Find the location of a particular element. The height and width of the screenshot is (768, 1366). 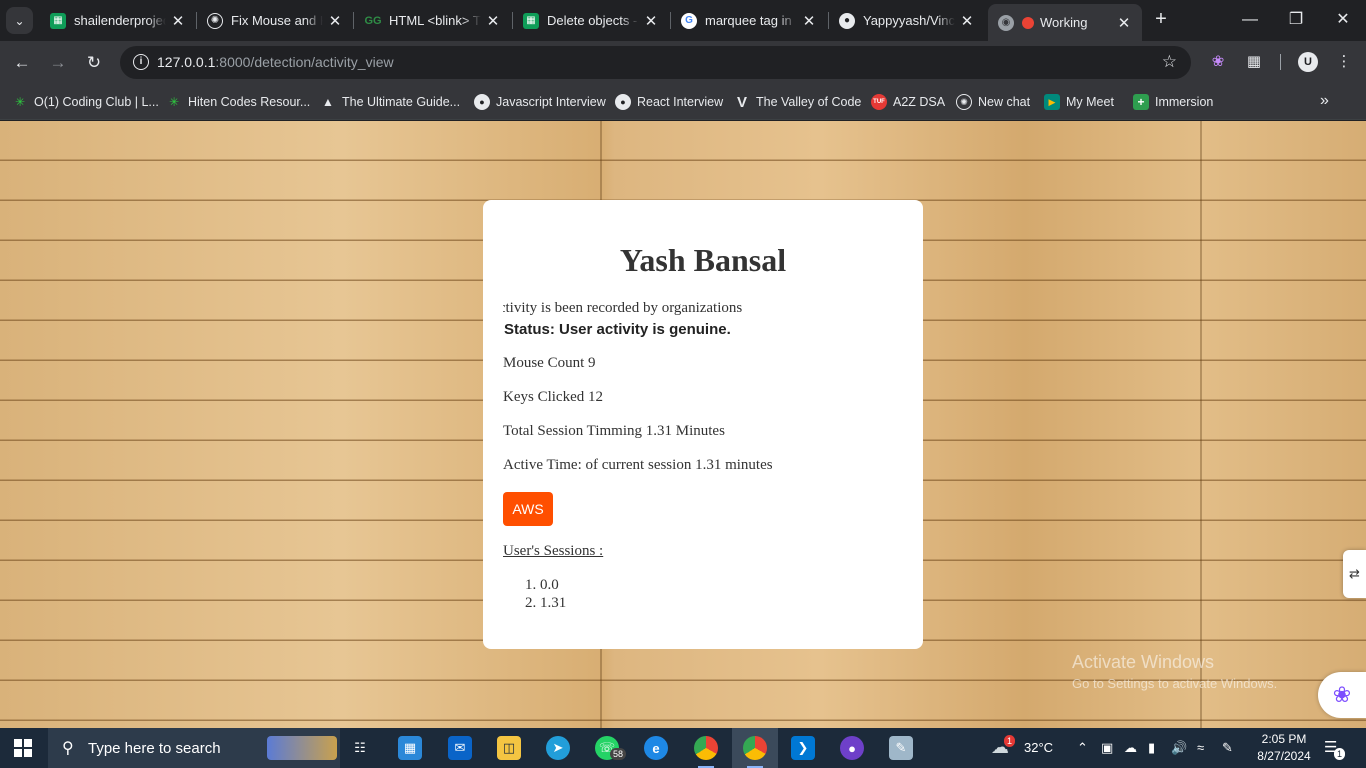

tab-title: HTML <blink> T is located at coordinates (435, 20).